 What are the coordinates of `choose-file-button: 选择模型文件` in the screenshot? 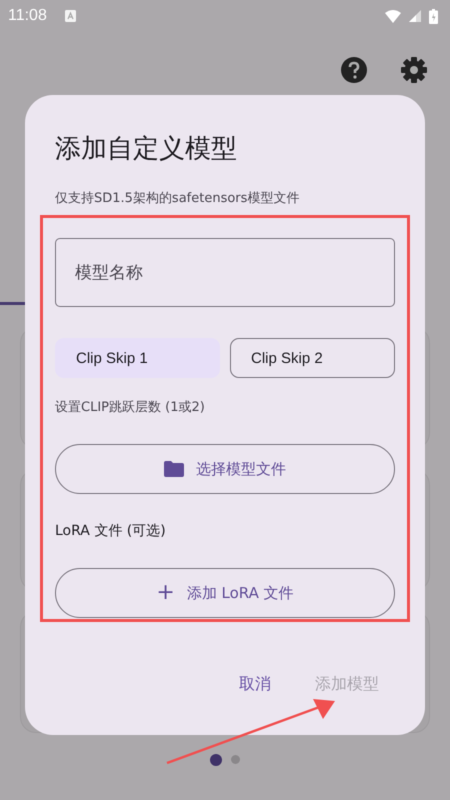 It's located at (225, 469).